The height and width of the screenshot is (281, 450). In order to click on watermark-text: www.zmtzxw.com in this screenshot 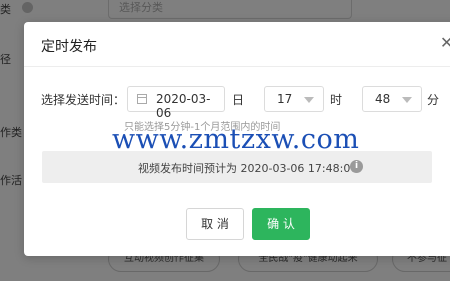, I will do `click(236, 139)`.